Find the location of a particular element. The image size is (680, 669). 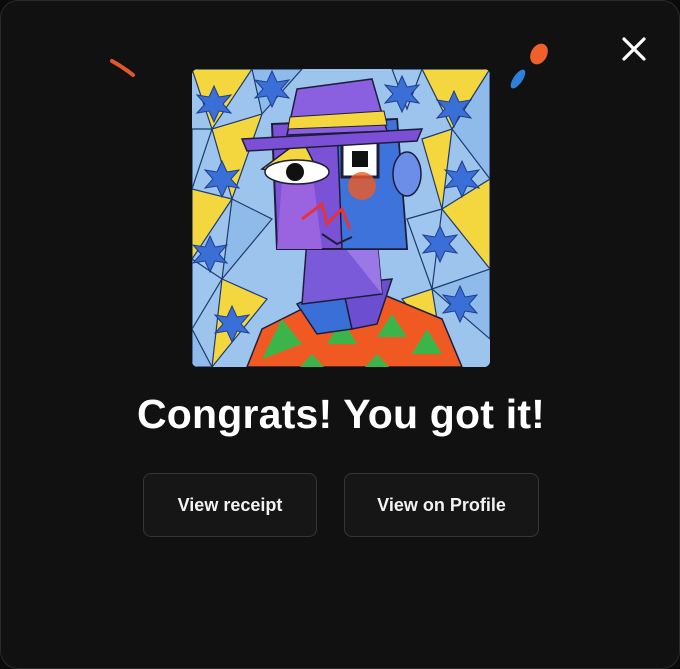

confetti-piece-blue is located at coordinates (518, 79).